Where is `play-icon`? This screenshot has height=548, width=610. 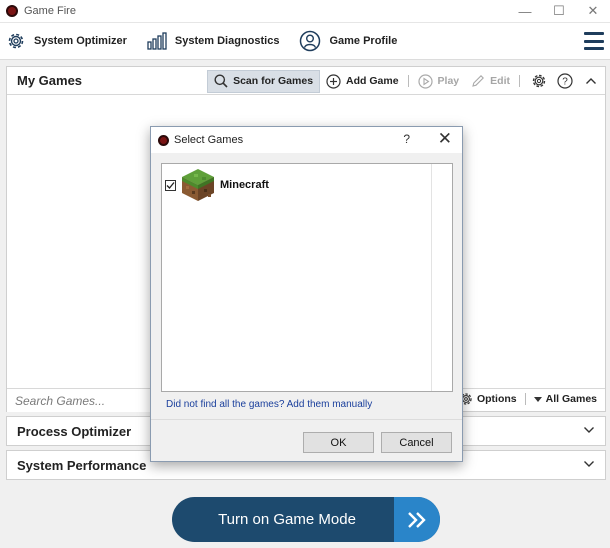
play-icon is located at coordinates (425, 81).